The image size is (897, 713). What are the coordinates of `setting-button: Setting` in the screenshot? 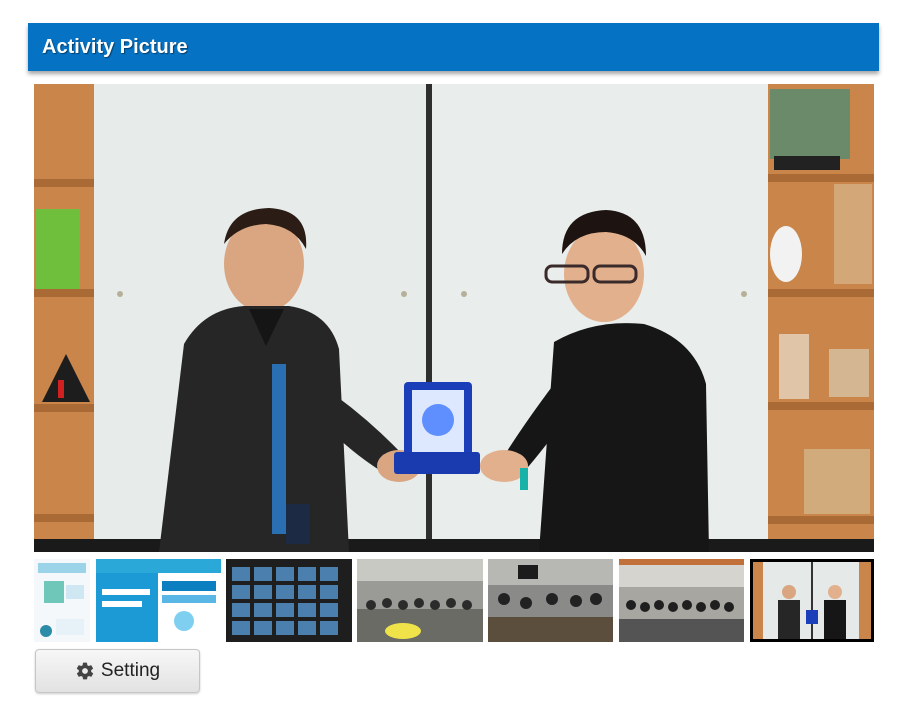 It's located at (117, 671).